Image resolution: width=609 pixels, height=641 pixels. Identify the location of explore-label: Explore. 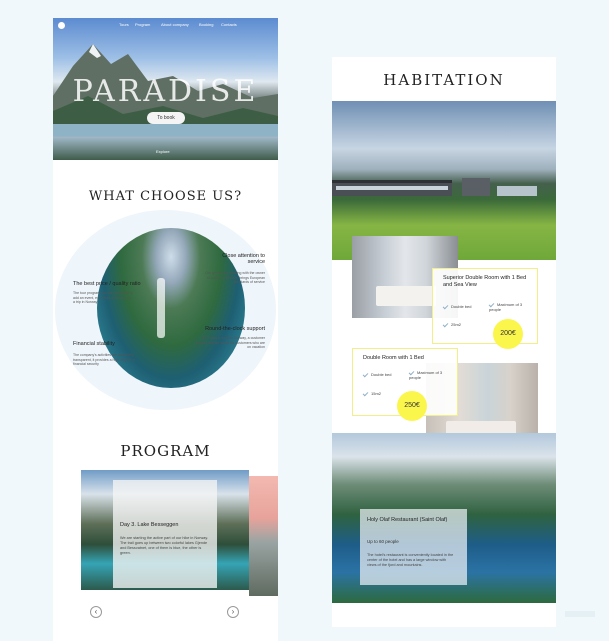
(163, 151).